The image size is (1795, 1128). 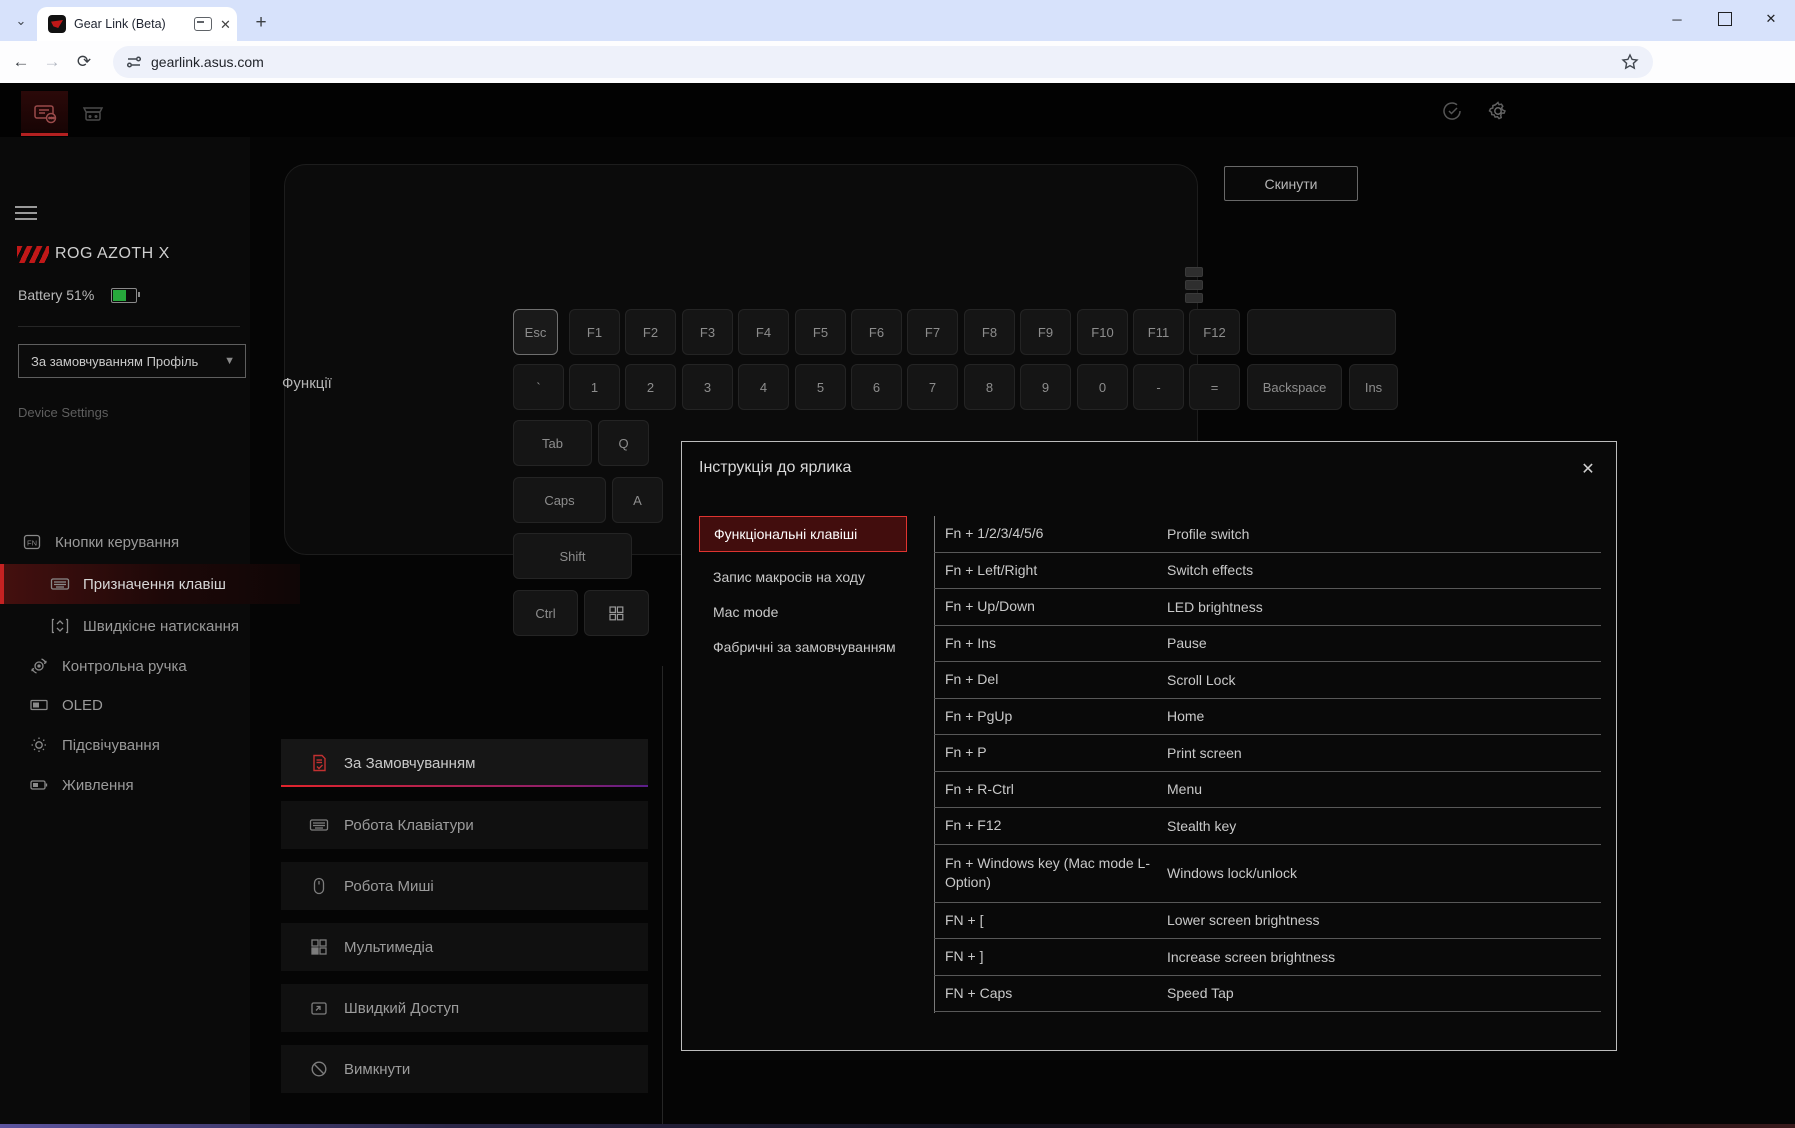 What do you see at coordinates (552, 443) in the screenshot?
I see `key-tab: Tab` at bounding box center [552, 443].